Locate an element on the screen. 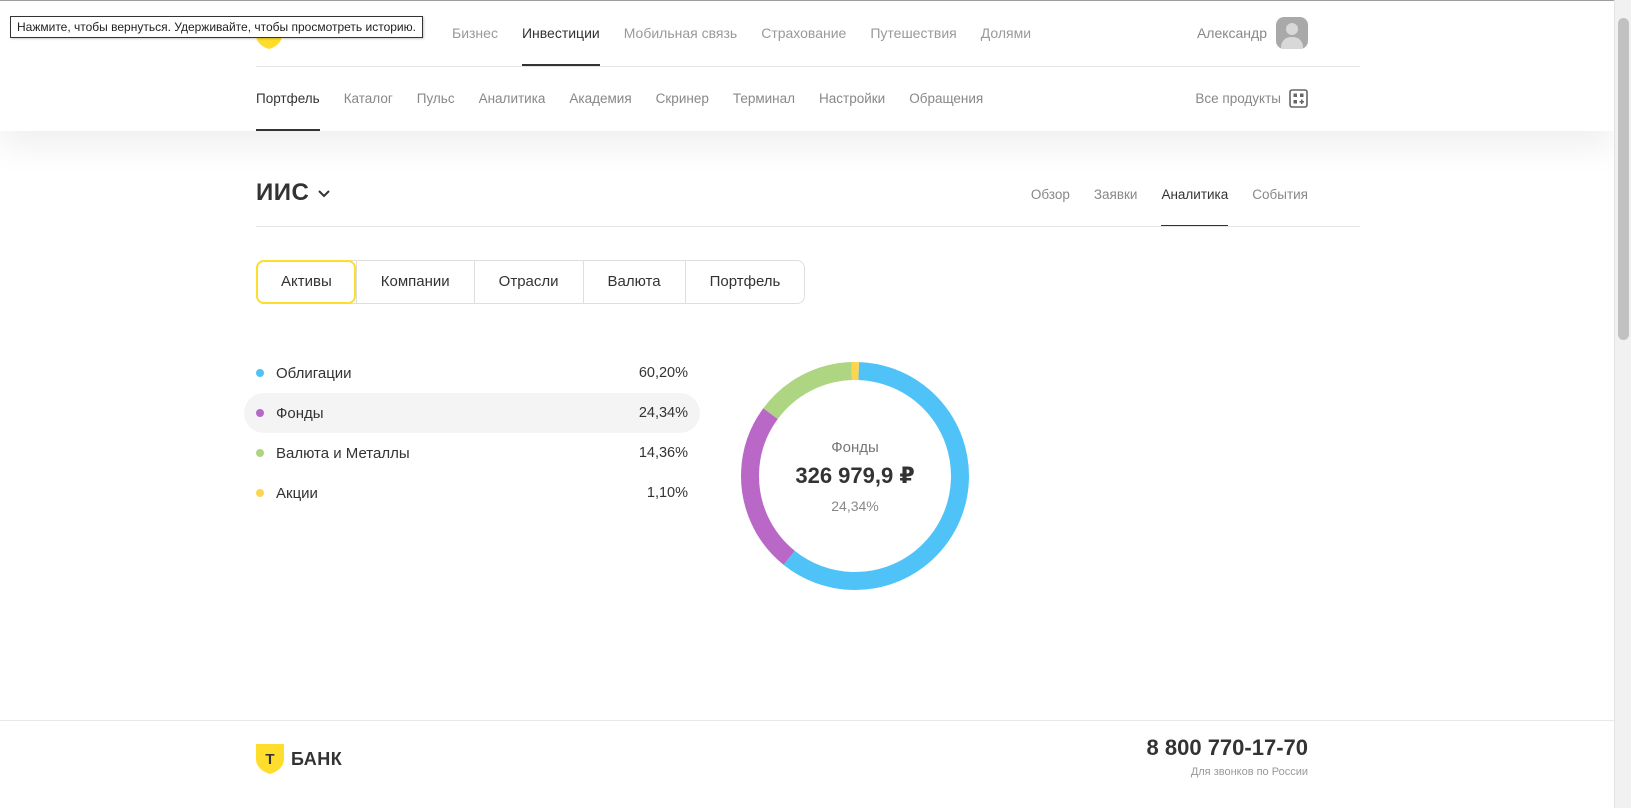  content-divider is located at coordinates (808, 226).